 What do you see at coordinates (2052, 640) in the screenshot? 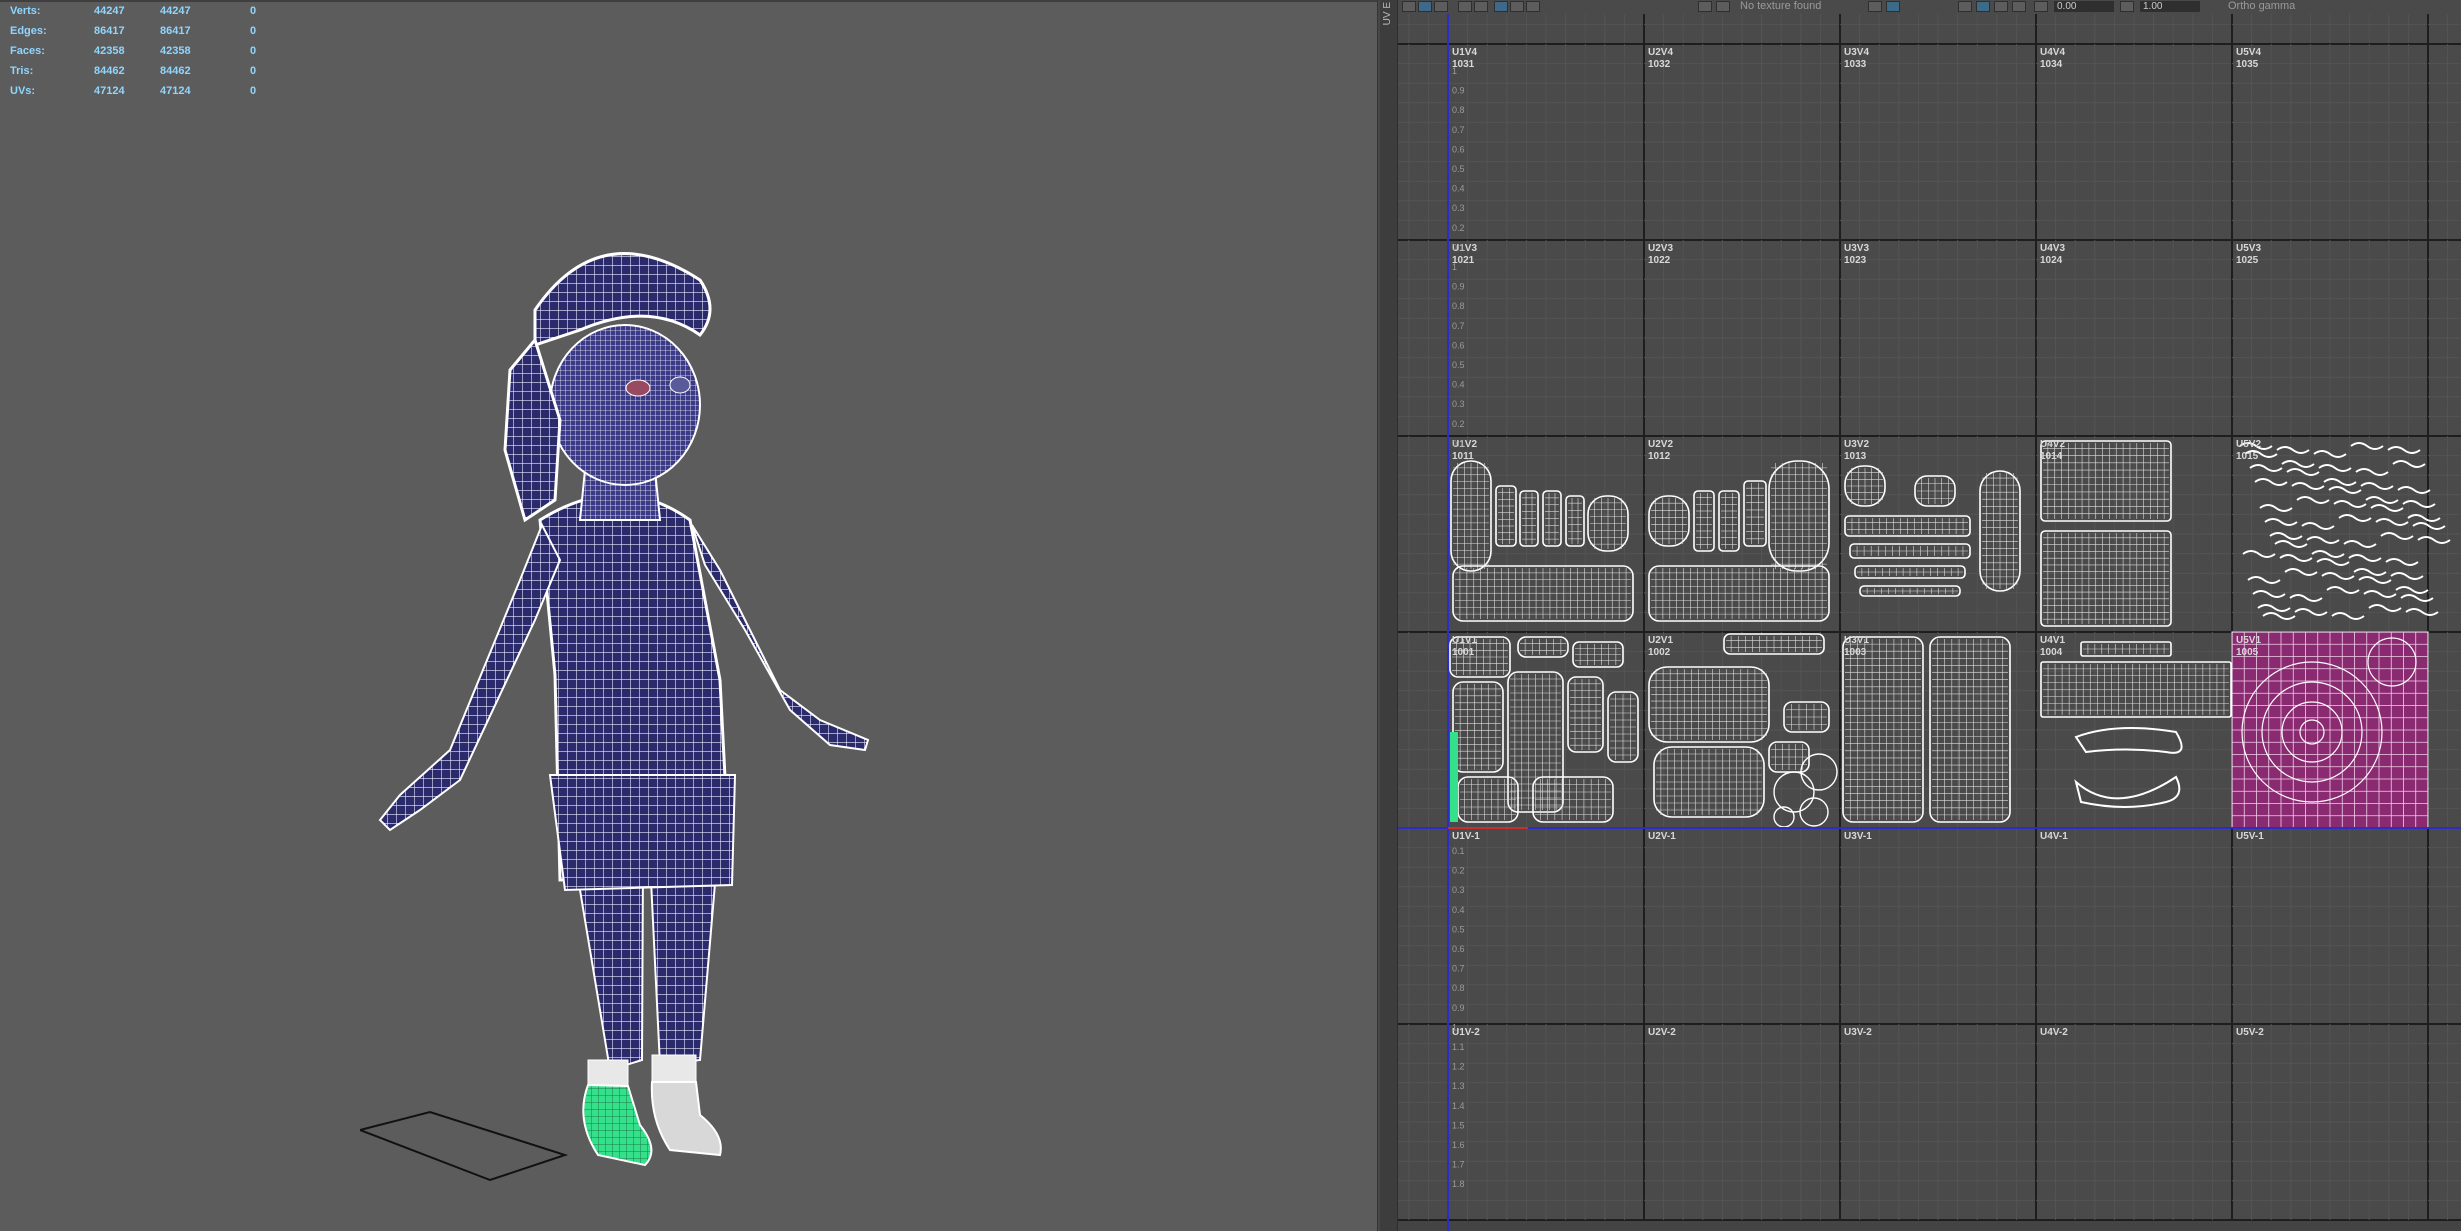
I see `tile-label: U4V1` at bounding box center [2052, 640].